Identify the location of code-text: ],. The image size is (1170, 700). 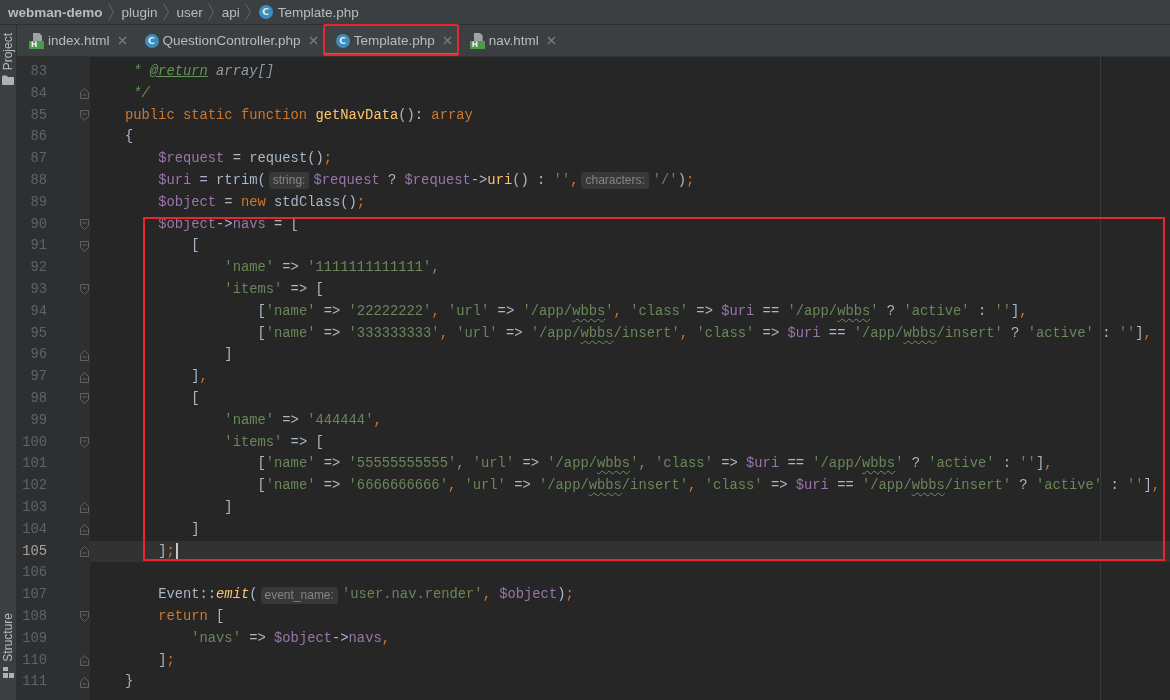
(199, 377).